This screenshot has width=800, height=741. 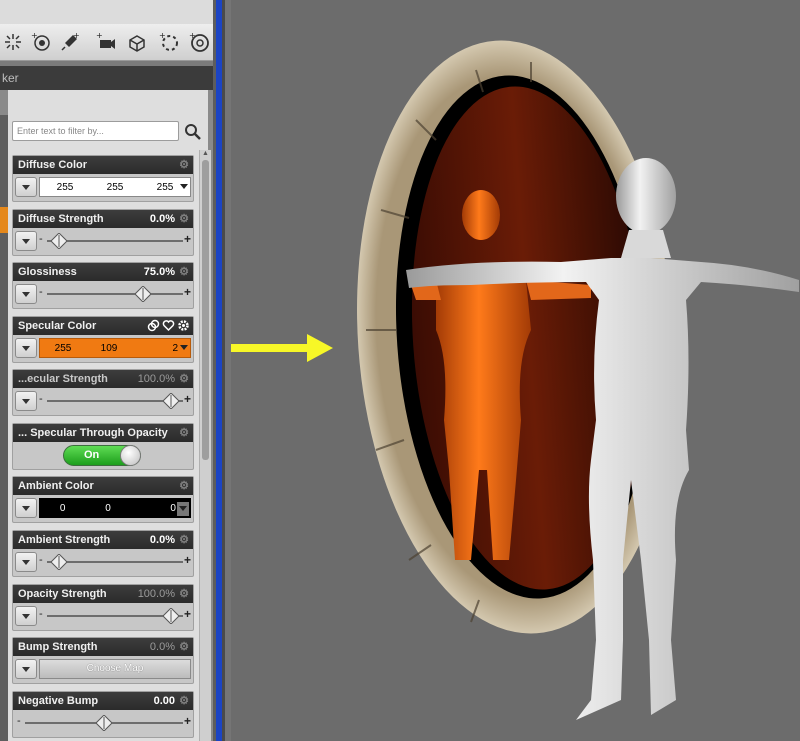 I want to click on toggle-knob, so click(x=130, y=455).